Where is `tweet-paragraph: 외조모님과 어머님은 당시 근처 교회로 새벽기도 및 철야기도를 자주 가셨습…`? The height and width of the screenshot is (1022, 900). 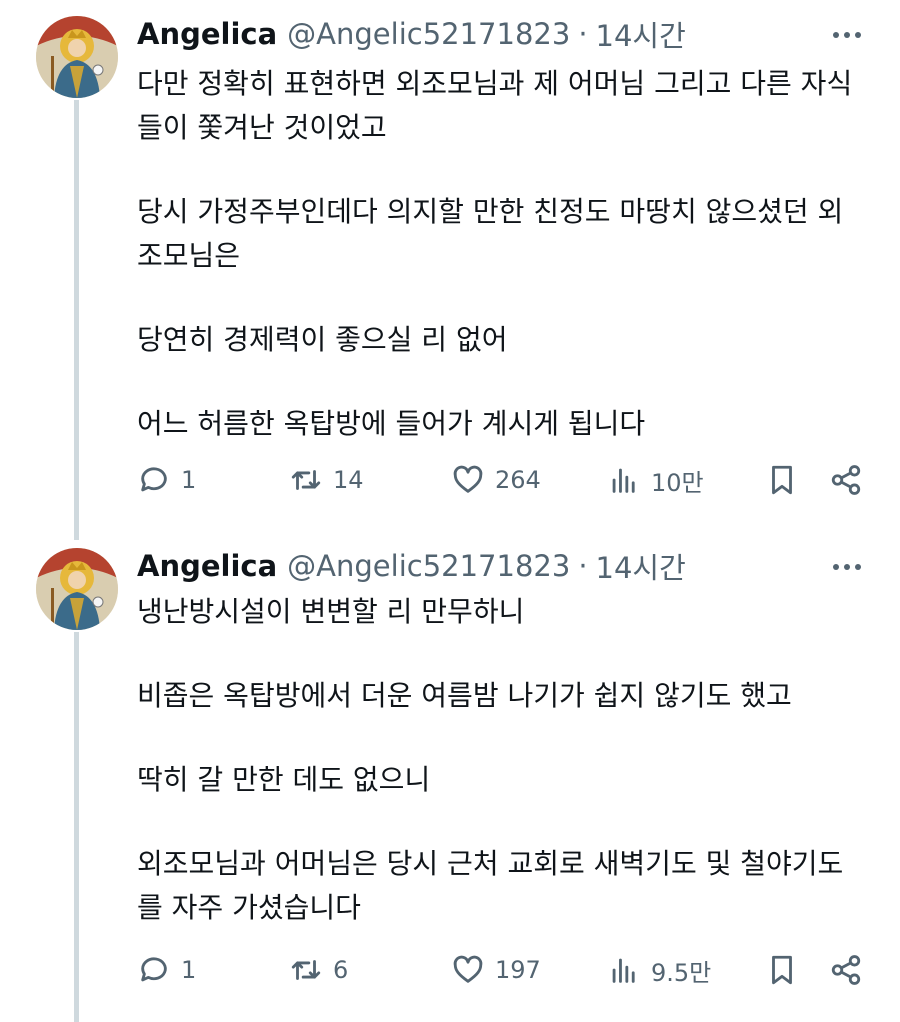
tweet-paragraph: 외조모님과 어머님은 당시 근처 교회로 새벽기도 및 철야기도를 자주 가셨습… is located at coordinates (490, 885).